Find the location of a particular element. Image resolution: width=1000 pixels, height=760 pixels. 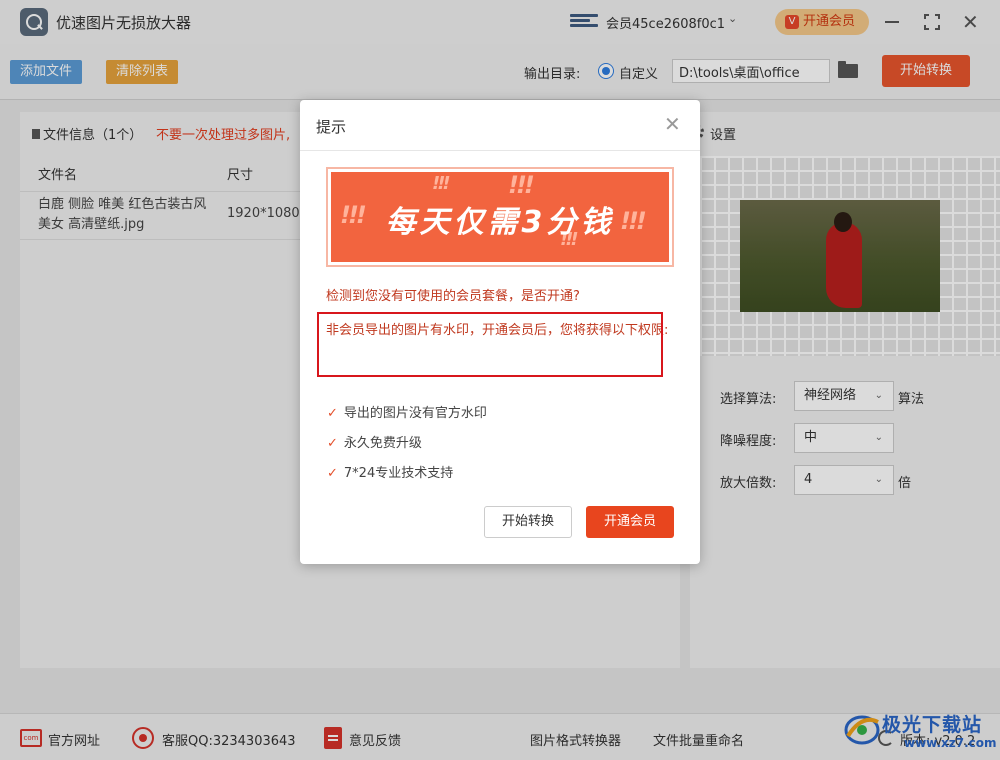

promo-banner: !!! !!! !!! !!! !!! 每天仅需3分钱 is located at coordinates (500, 217).